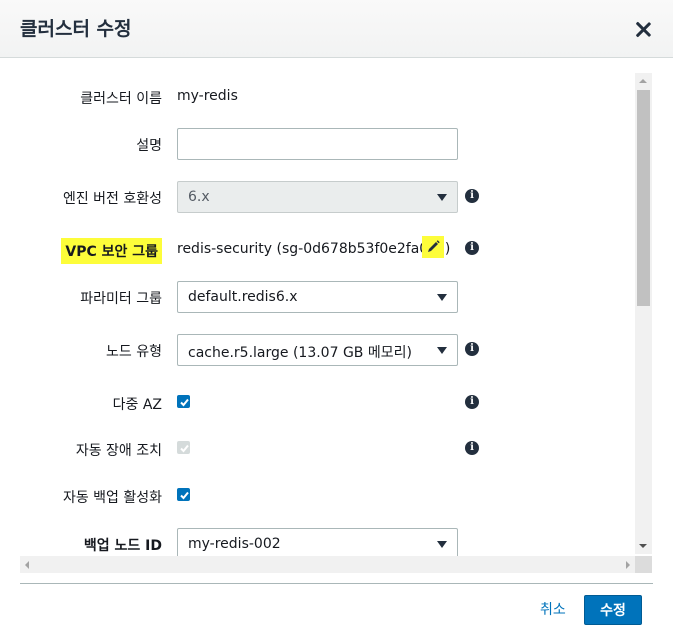  Describe the element at coordinates (122, 546) in the screenshot. I see `backup-node-id-label: 백업 노드 ID` at that location.